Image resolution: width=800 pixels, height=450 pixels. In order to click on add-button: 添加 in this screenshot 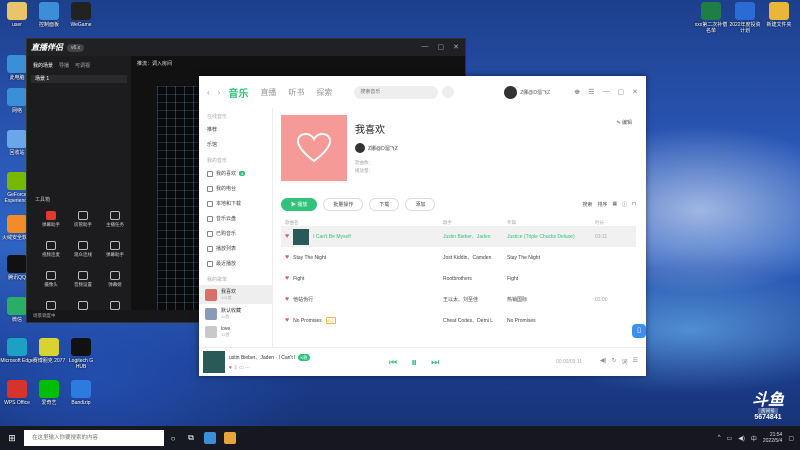, I will do `click(420, 204)`.